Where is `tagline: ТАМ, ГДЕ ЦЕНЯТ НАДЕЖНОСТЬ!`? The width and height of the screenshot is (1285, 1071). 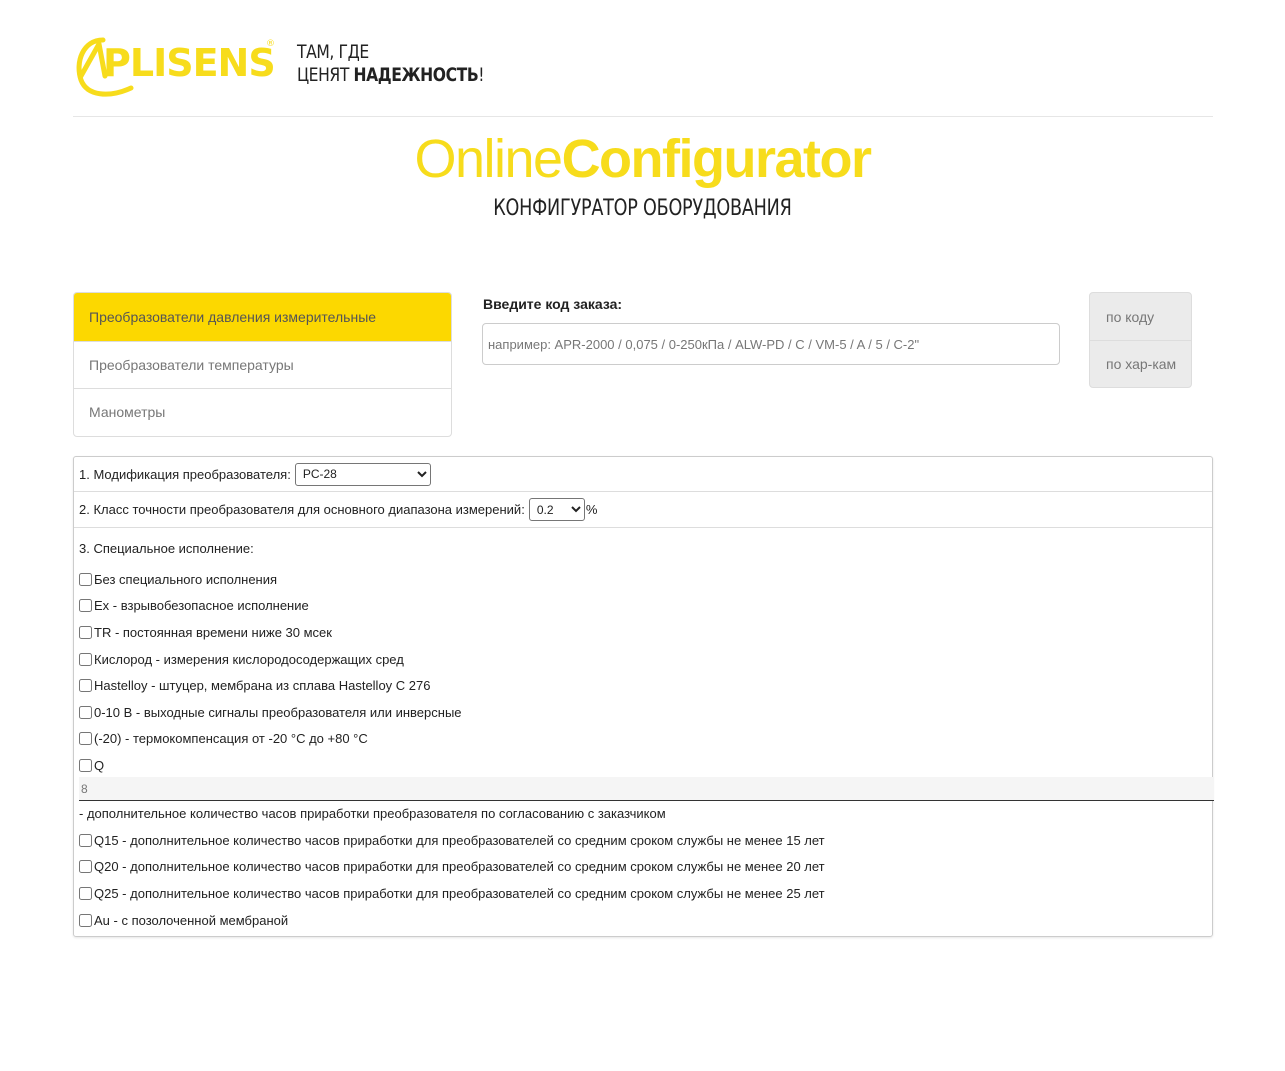 tagline: ТАМ, ГДЕ ЦЕНЯТ НАДЕЖНОСТЬ! is located at coordinates (391, 64).